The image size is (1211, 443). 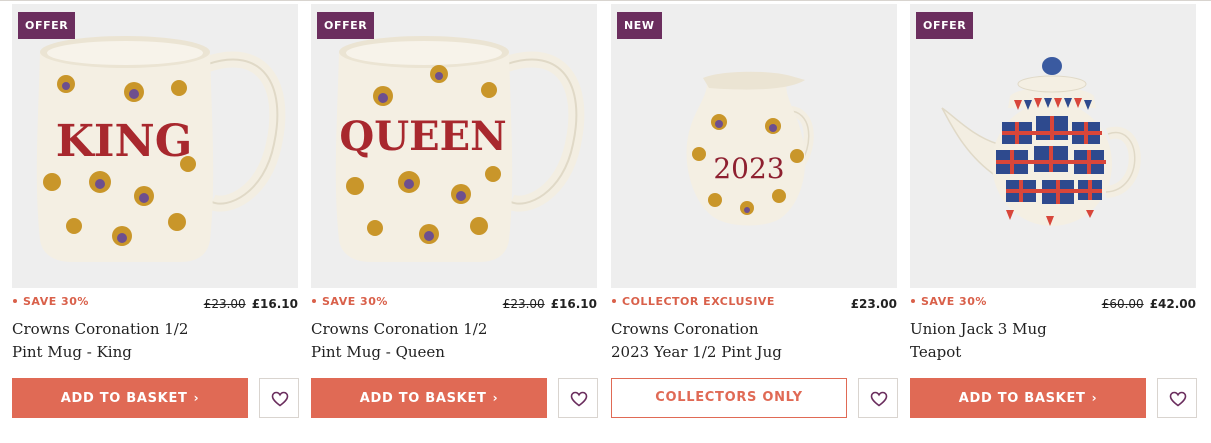 I want to click on current-price: £23.00, so click(x=873, y=304).